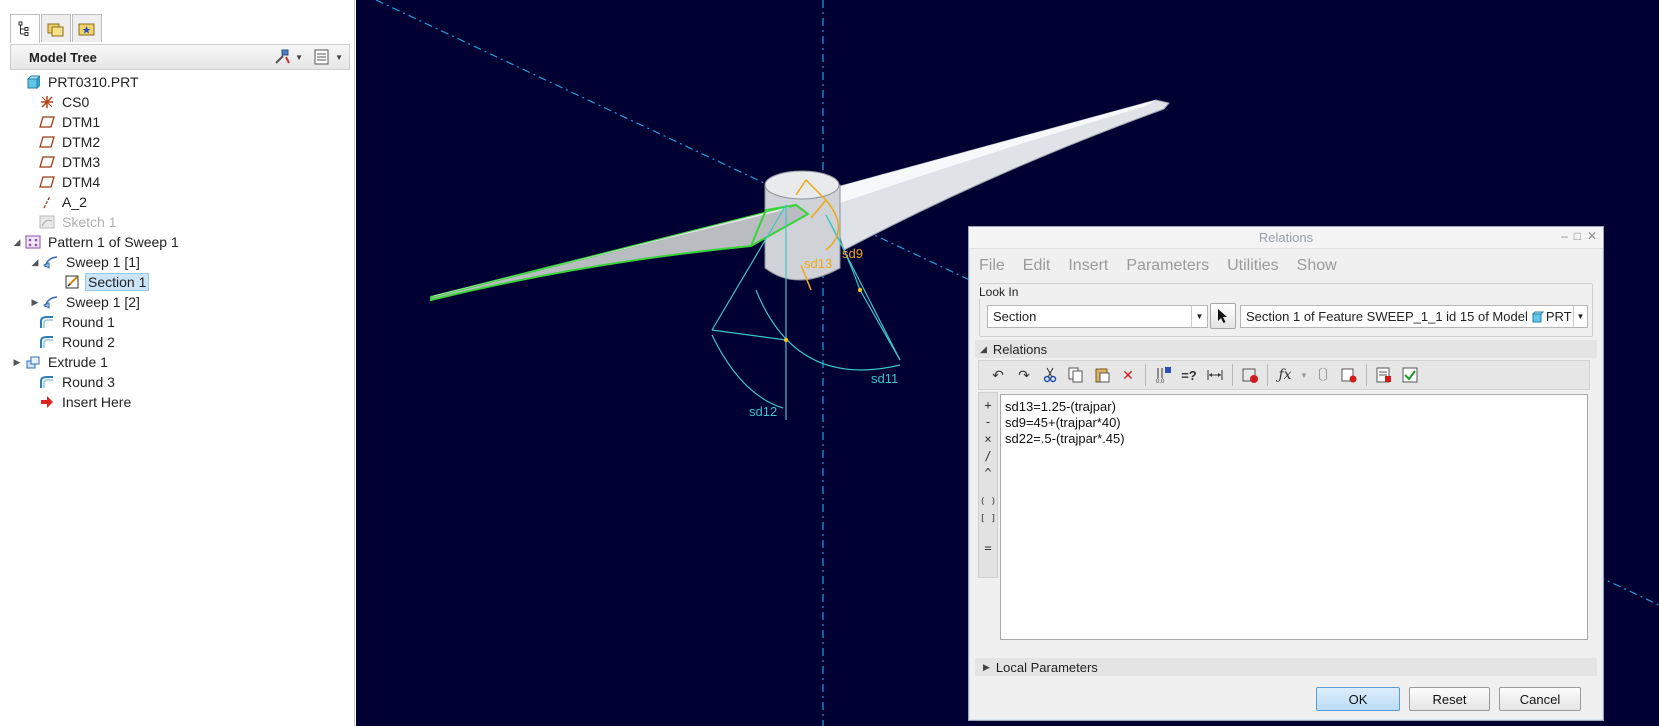  What do you see at coordinates (89, 222) in the screenshot?
I see `tree-item-label: Sketch 1` at bounding box center [89, 222].